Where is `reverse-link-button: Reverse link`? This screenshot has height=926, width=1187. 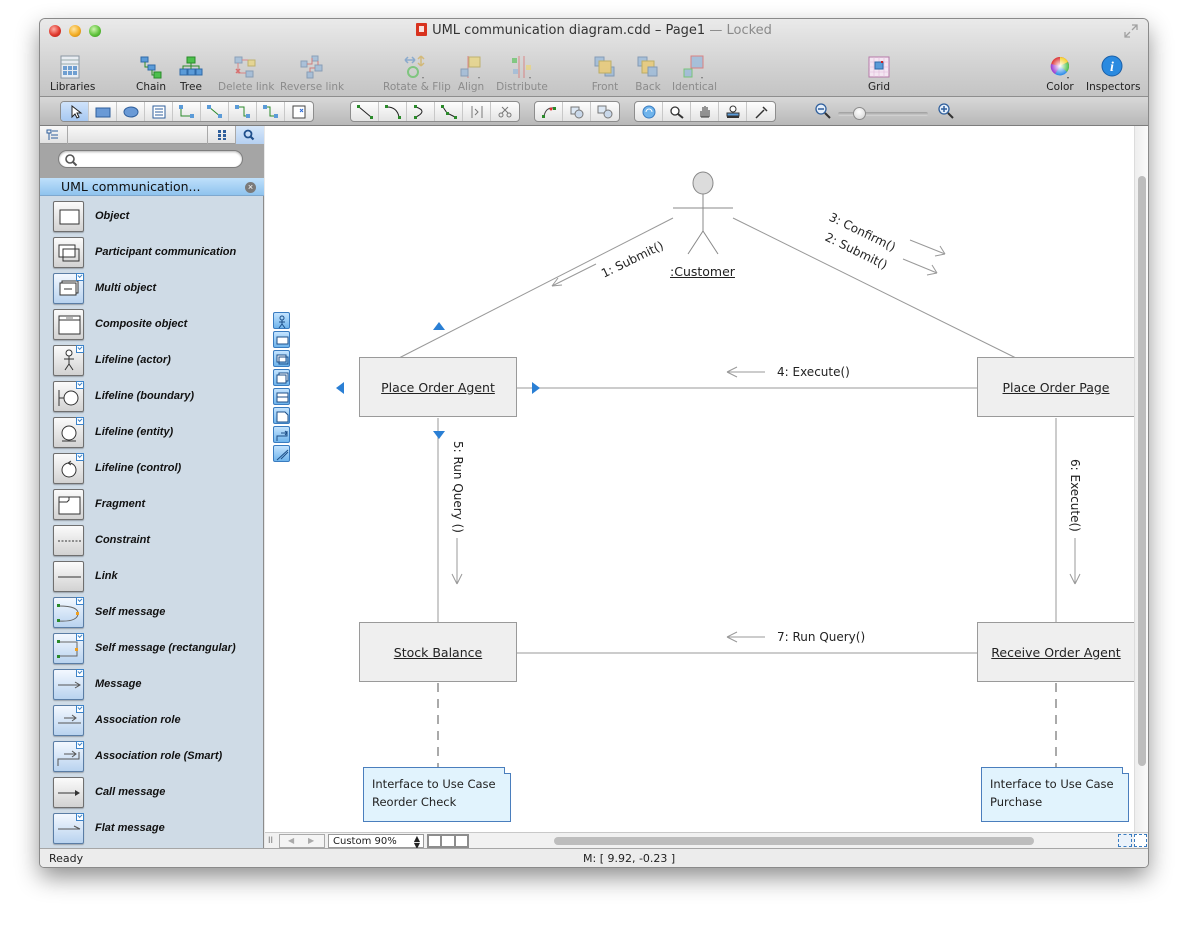 reverse-link-button: Reverse link is located at coordinates (312, 74).